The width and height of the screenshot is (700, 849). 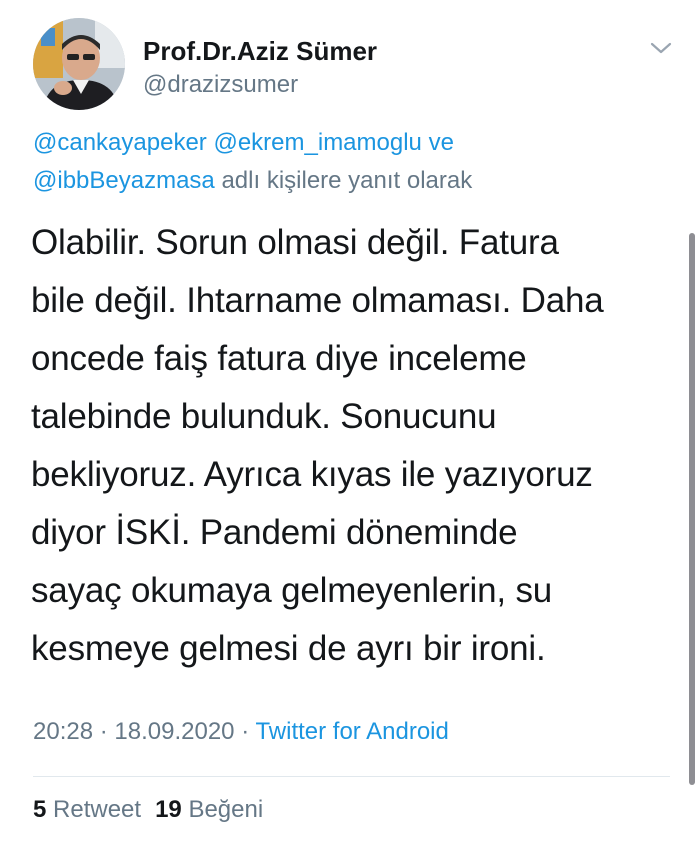 I want to click on tweet-date: 18.09.2020, so click(x=174, y=731).